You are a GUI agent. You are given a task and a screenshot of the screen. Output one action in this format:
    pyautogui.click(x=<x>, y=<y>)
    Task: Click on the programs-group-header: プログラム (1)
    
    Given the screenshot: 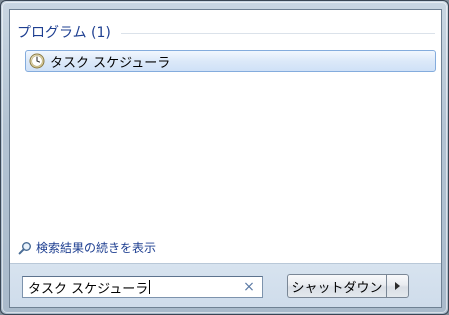 What is the action you would take?
    pyautogui.click(x=226, y=32)
    